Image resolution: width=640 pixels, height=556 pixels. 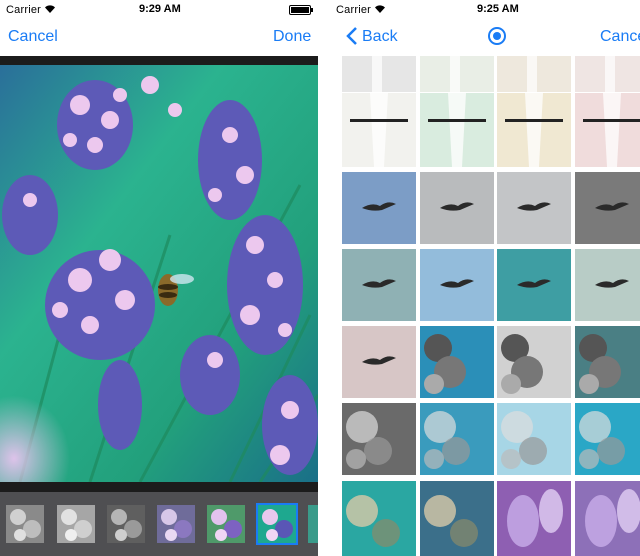 What do you see at coordinates (380, 37) in the screenshot?
I see `back-button: Back` at bounding box center [380, 37].